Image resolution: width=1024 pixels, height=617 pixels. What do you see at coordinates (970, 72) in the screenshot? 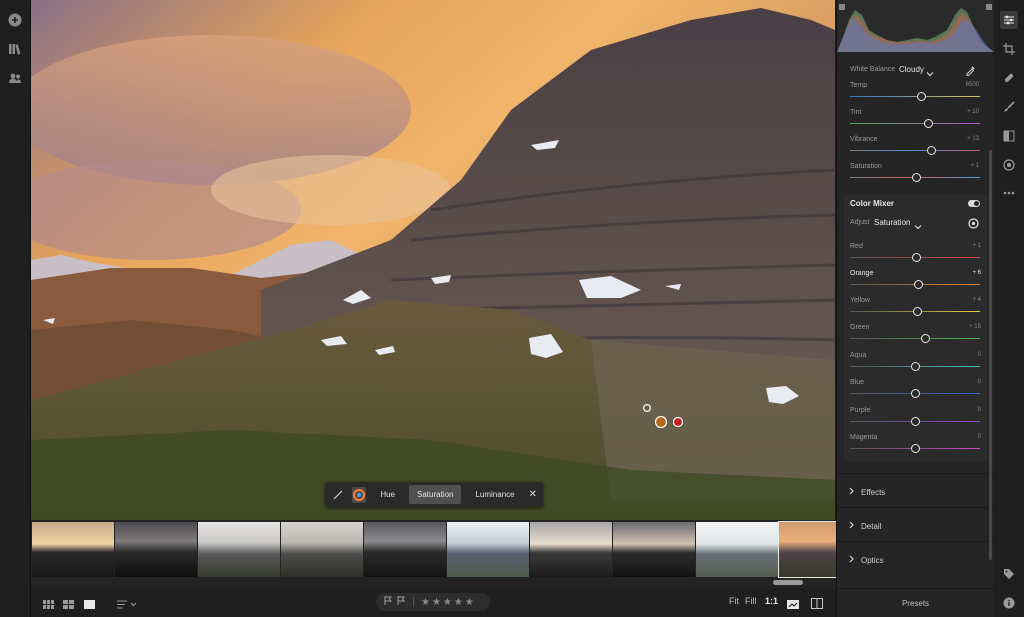
I see `eyedropper-icon` at bounding box center [970, 72].